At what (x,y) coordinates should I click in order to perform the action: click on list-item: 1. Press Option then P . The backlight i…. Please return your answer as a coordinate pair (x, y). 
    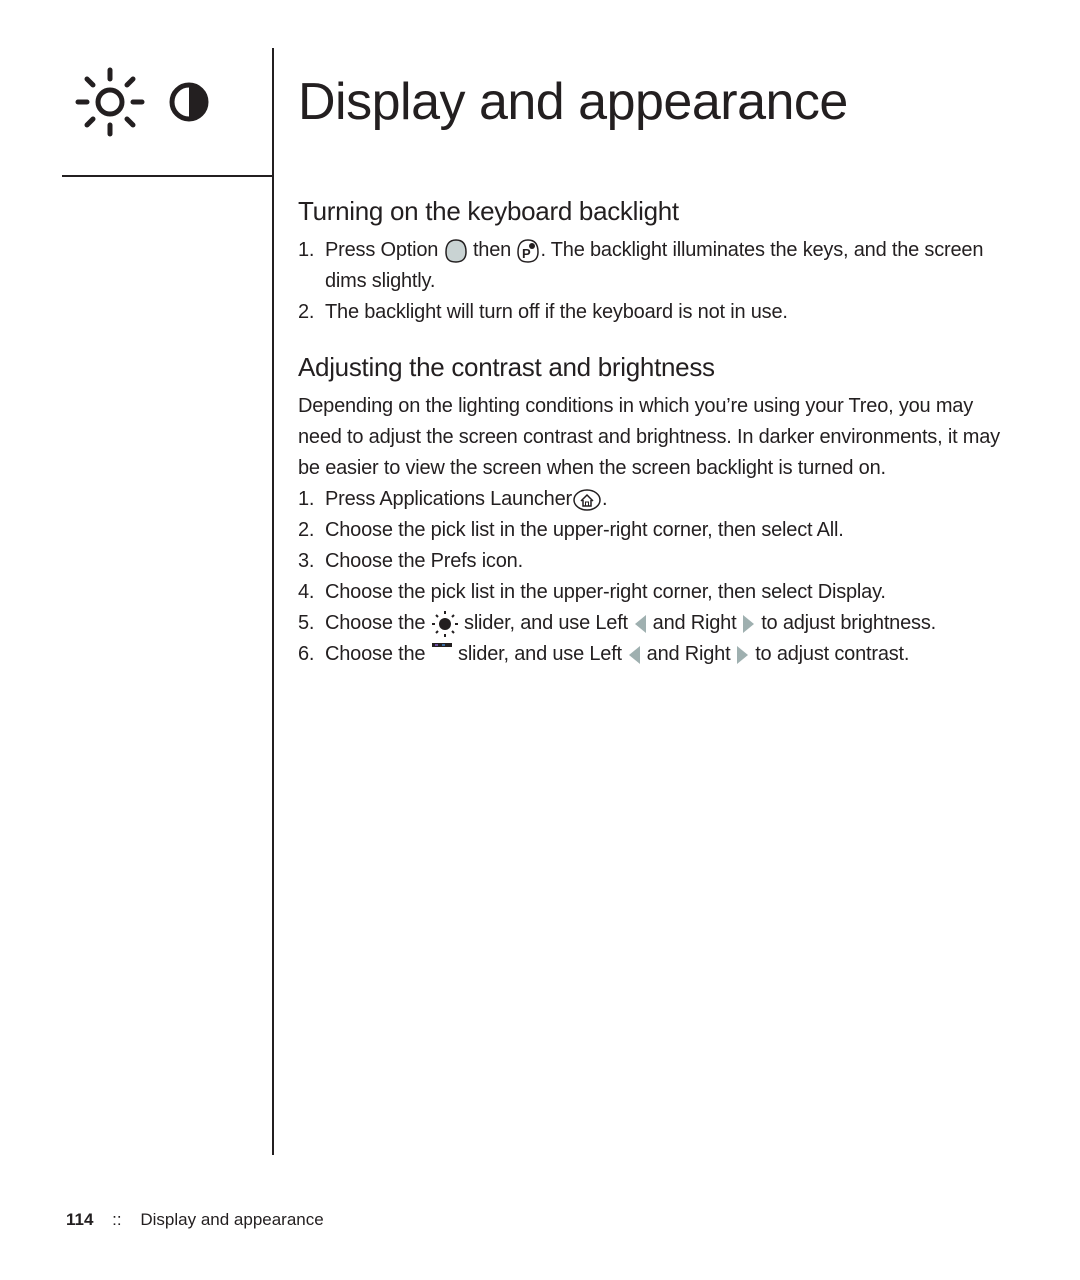
    Looking at the image, I should click on (641, 265).